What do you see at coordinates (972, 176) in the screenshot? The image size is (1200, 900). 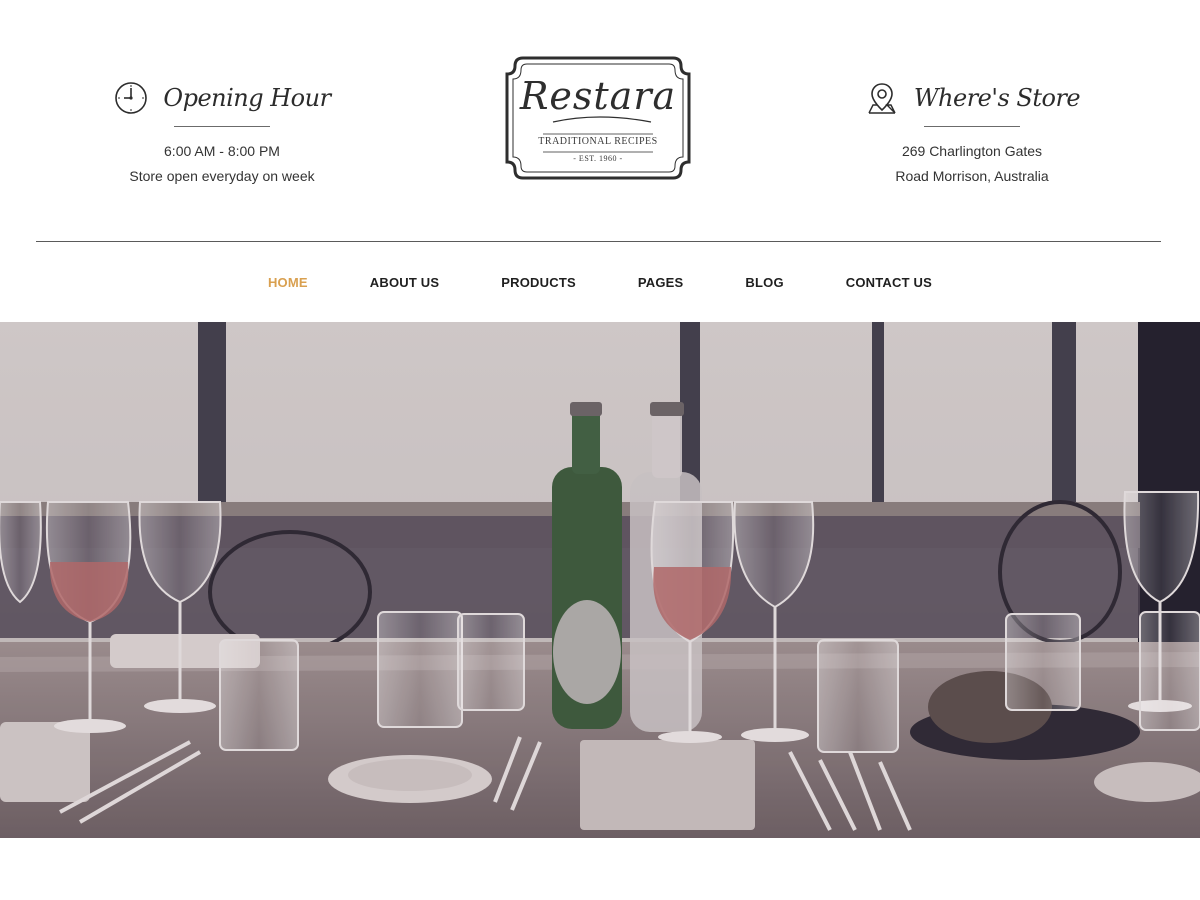 I see `store-address-line-2: Road Morrison, Australia` at bounding box center [972, 176].